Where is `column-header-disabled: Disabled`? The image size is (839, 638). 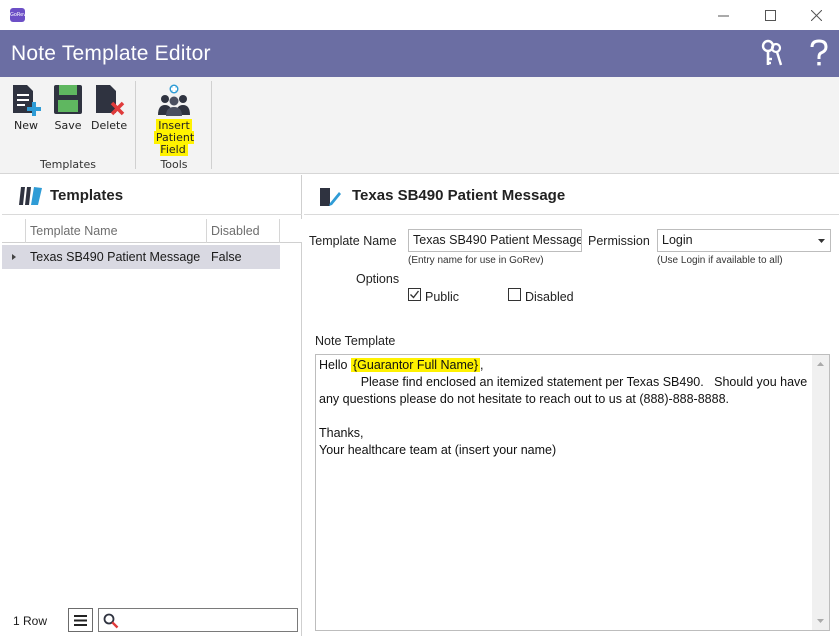 column-header-disabled: Disabled is located at coordinates (243, 231).